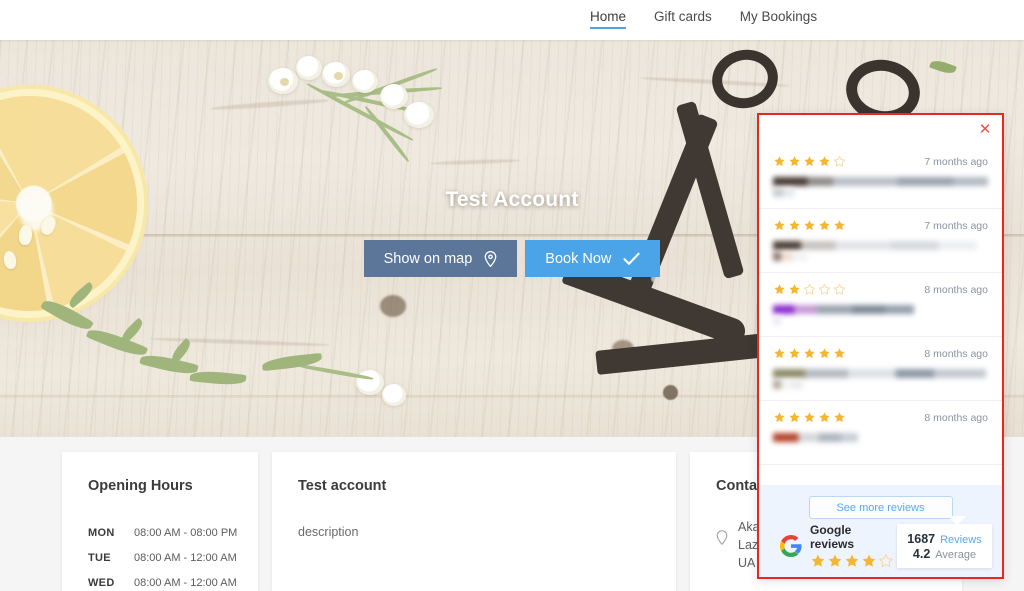 This screenshot has width=1024, height=591. What do you see at coordinates (921, 538) in the screenshot?
I see `reviews-count: 1687` at bounding box center [921, 538].